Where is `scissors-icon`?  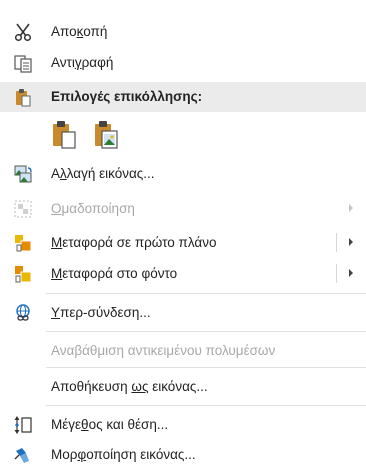 scissors-icon is located at coordinates (23, 32).